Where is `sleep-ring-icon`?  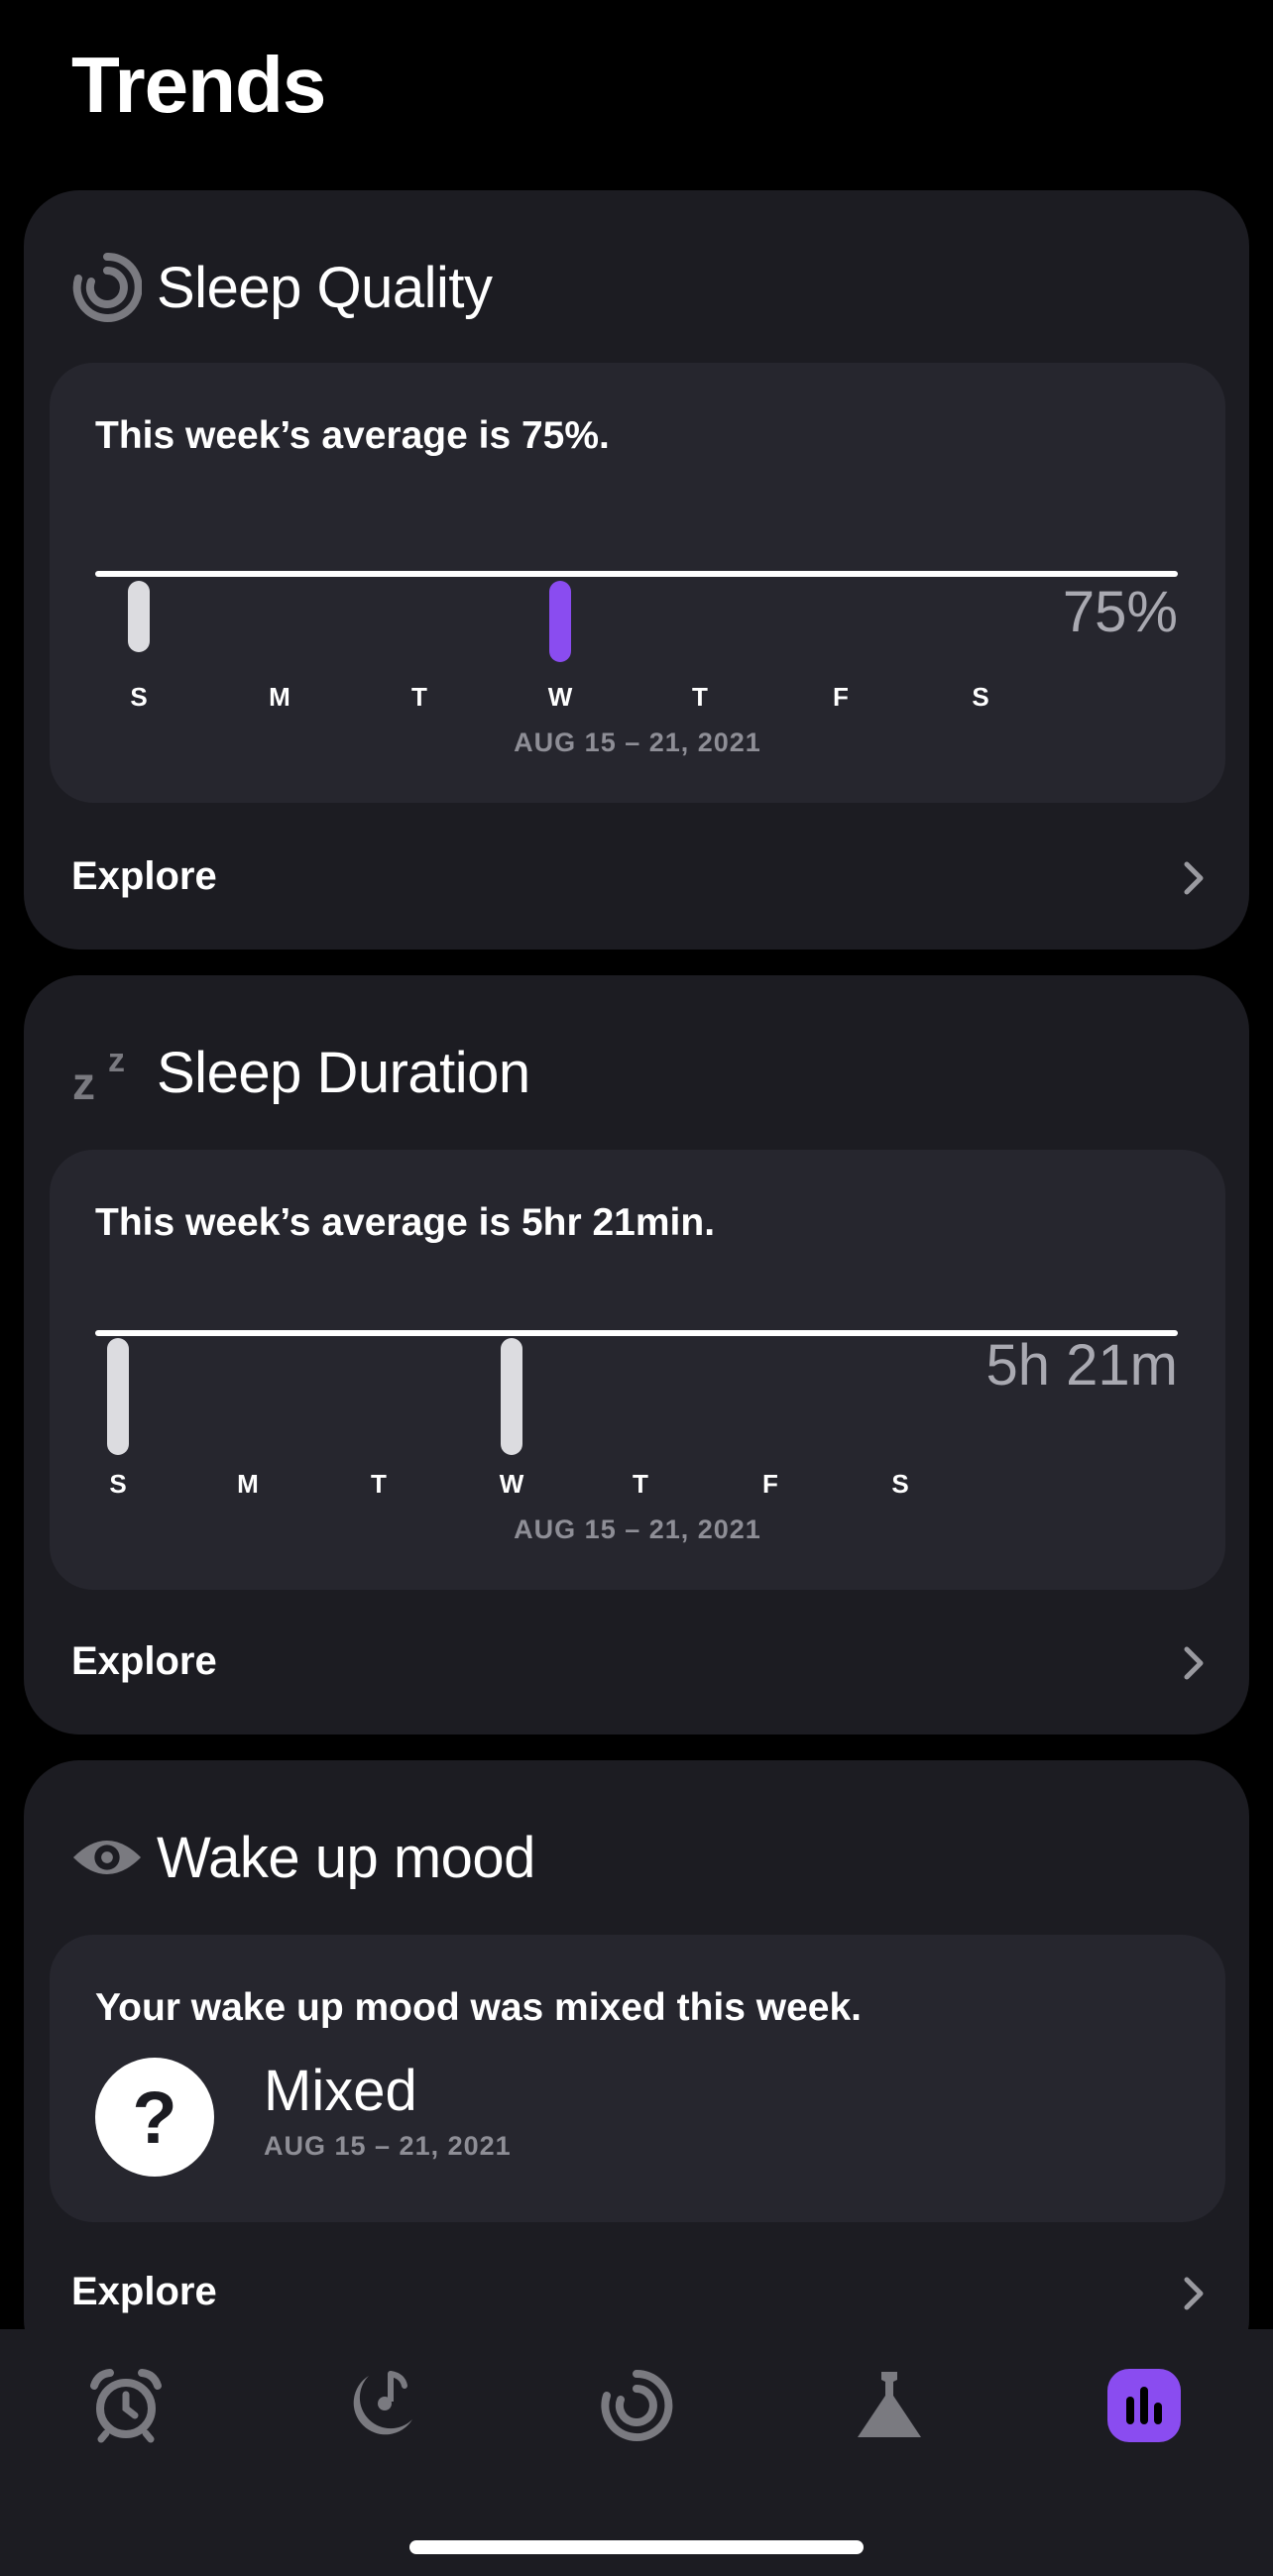 sleep-ring-icon is located at coordinates (637, 2405).